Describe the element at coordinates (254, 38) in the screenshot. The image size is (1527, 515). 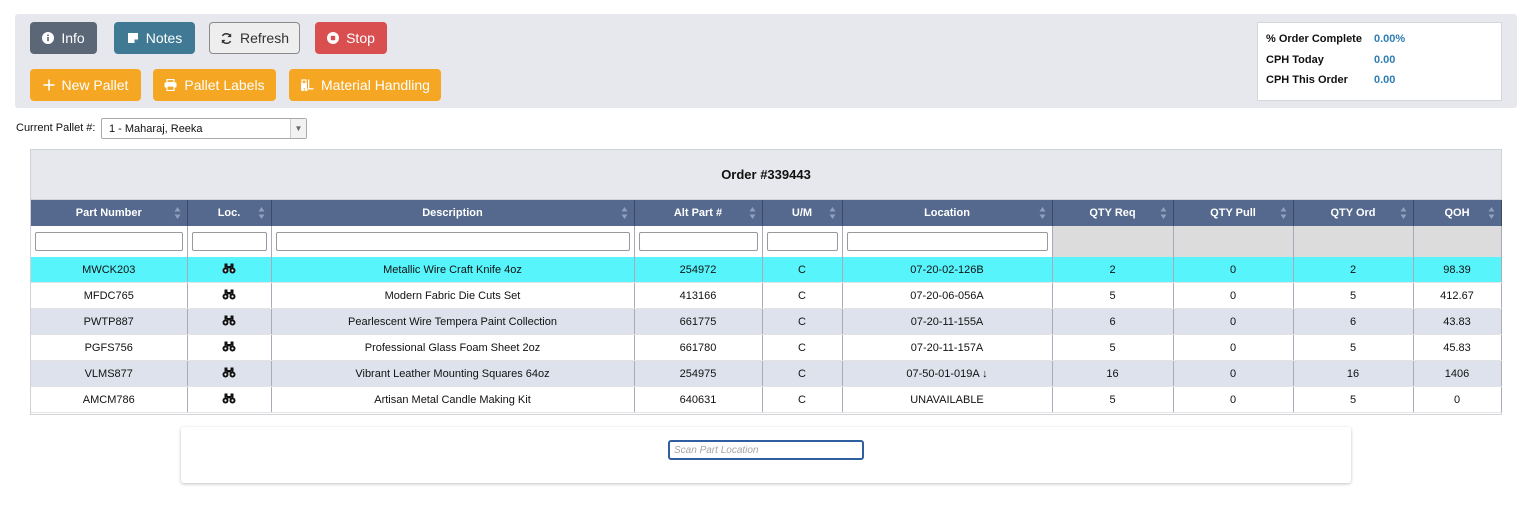
I see `refresh-button: Refresh` at that location.